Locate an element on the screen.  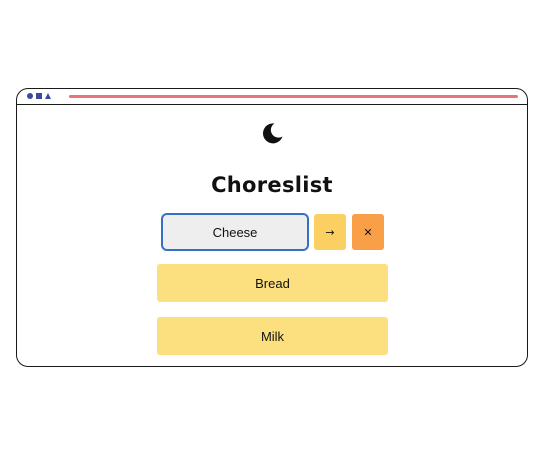
list-item: Bread is located at coordinates (272, 283).